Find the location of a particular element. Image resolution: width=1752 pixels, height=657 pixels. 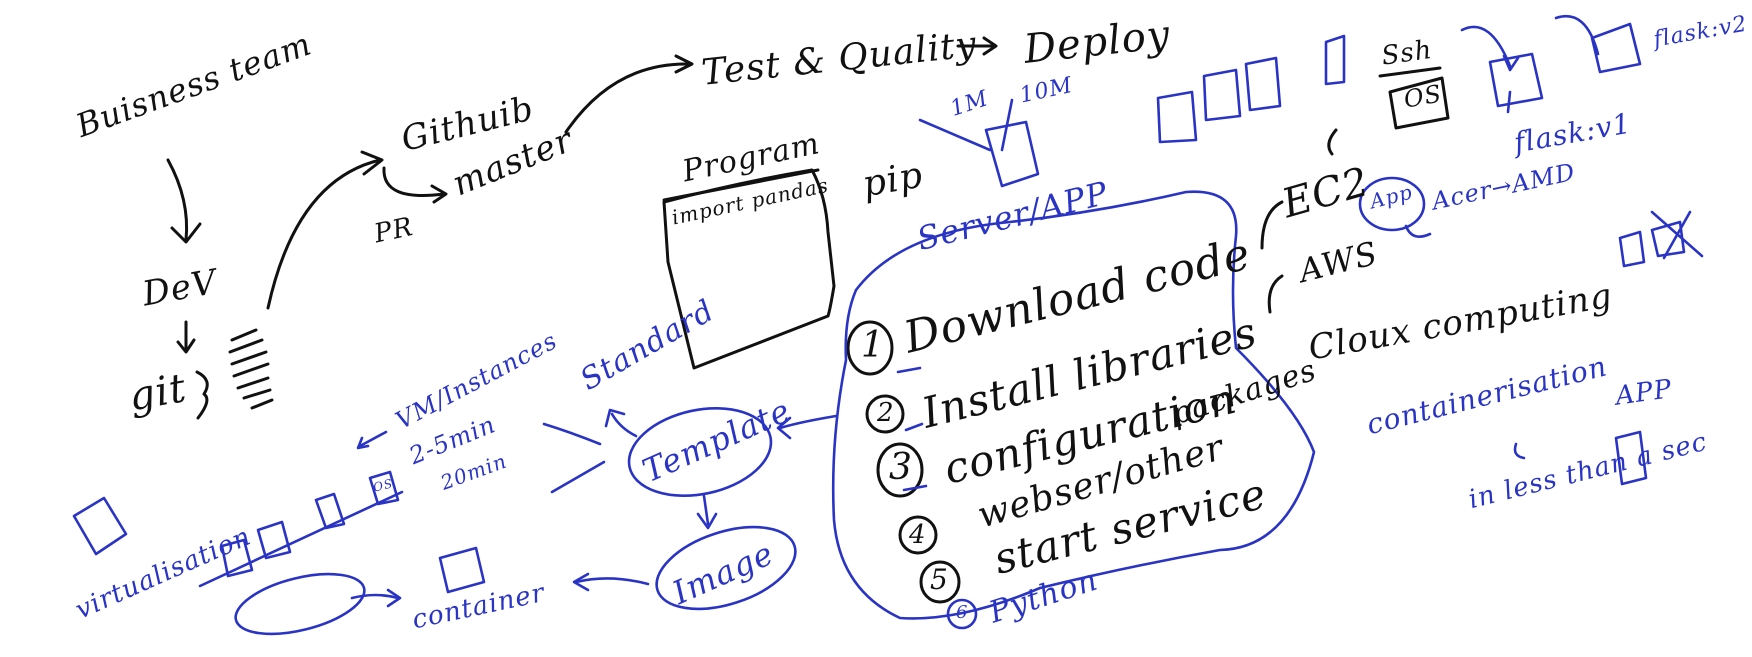

container-box is located at coordinates (462, 570).